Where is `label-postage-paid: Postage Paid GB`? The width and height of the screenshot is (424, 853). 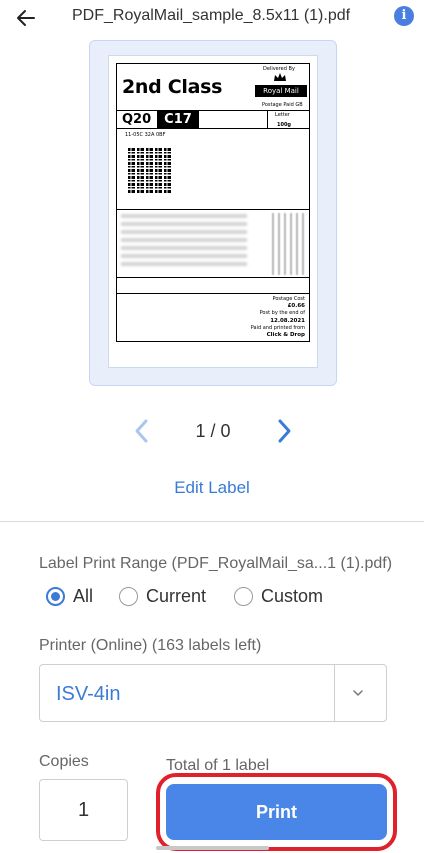
label-postage-paid: Postage Paid GB is located at coordinates (282, 105).